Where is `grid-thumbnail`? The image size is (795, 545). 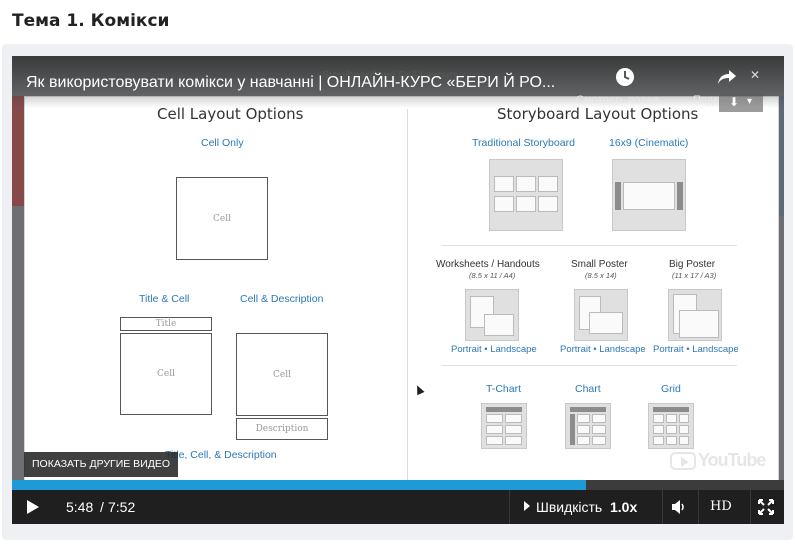 grid-thumbnail is located at coordinates (671, 426).